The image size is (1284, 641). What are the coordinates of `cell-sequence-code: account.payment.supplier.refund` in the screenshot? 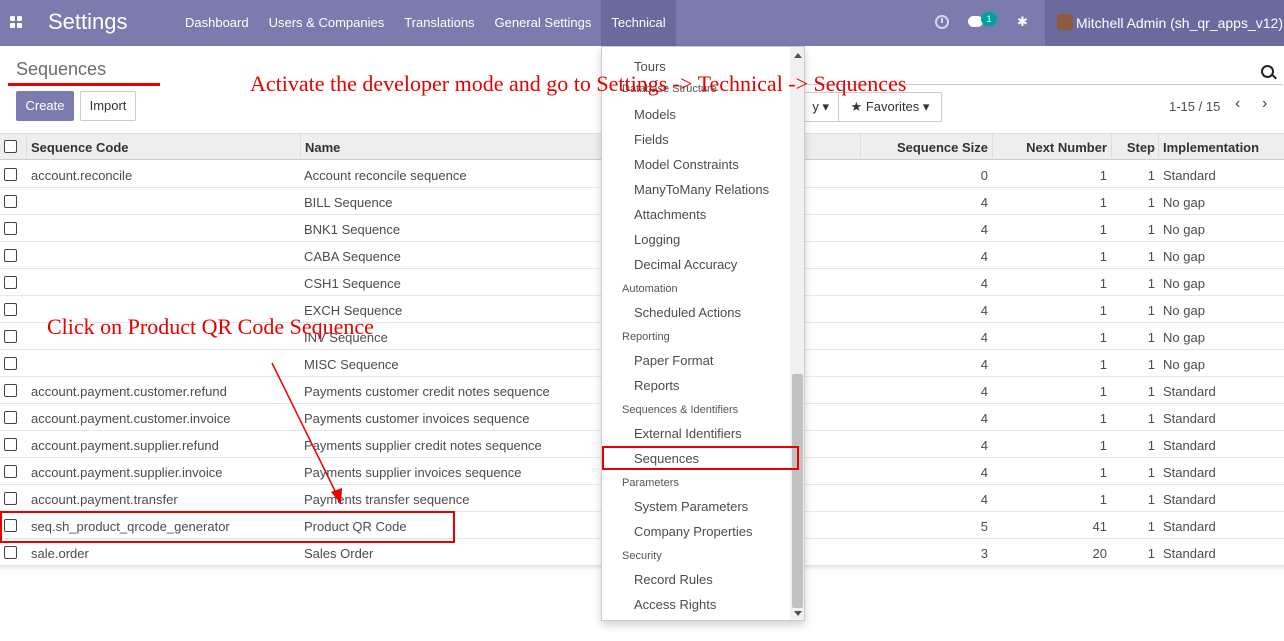 It's located at (125, 445).